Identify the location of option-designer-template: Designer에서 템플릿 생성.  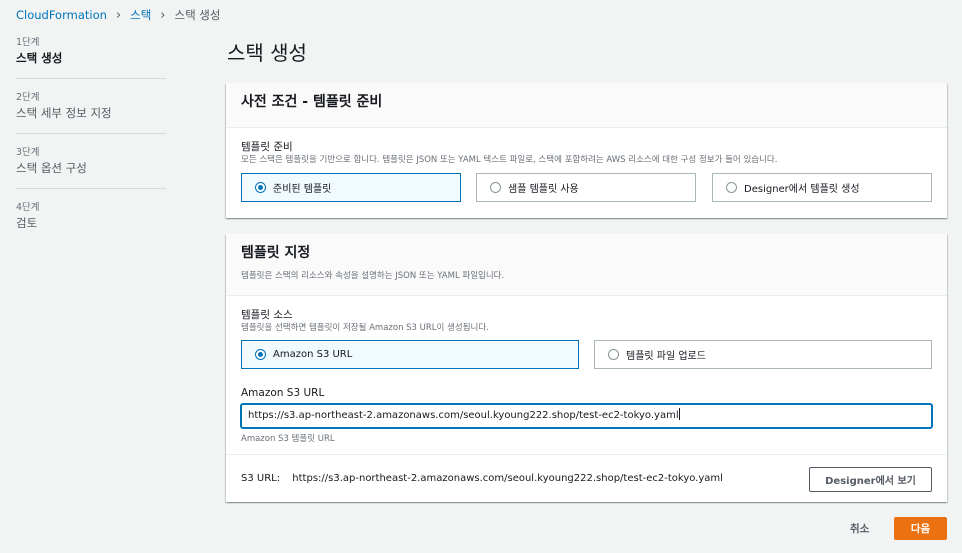
(822, 187).